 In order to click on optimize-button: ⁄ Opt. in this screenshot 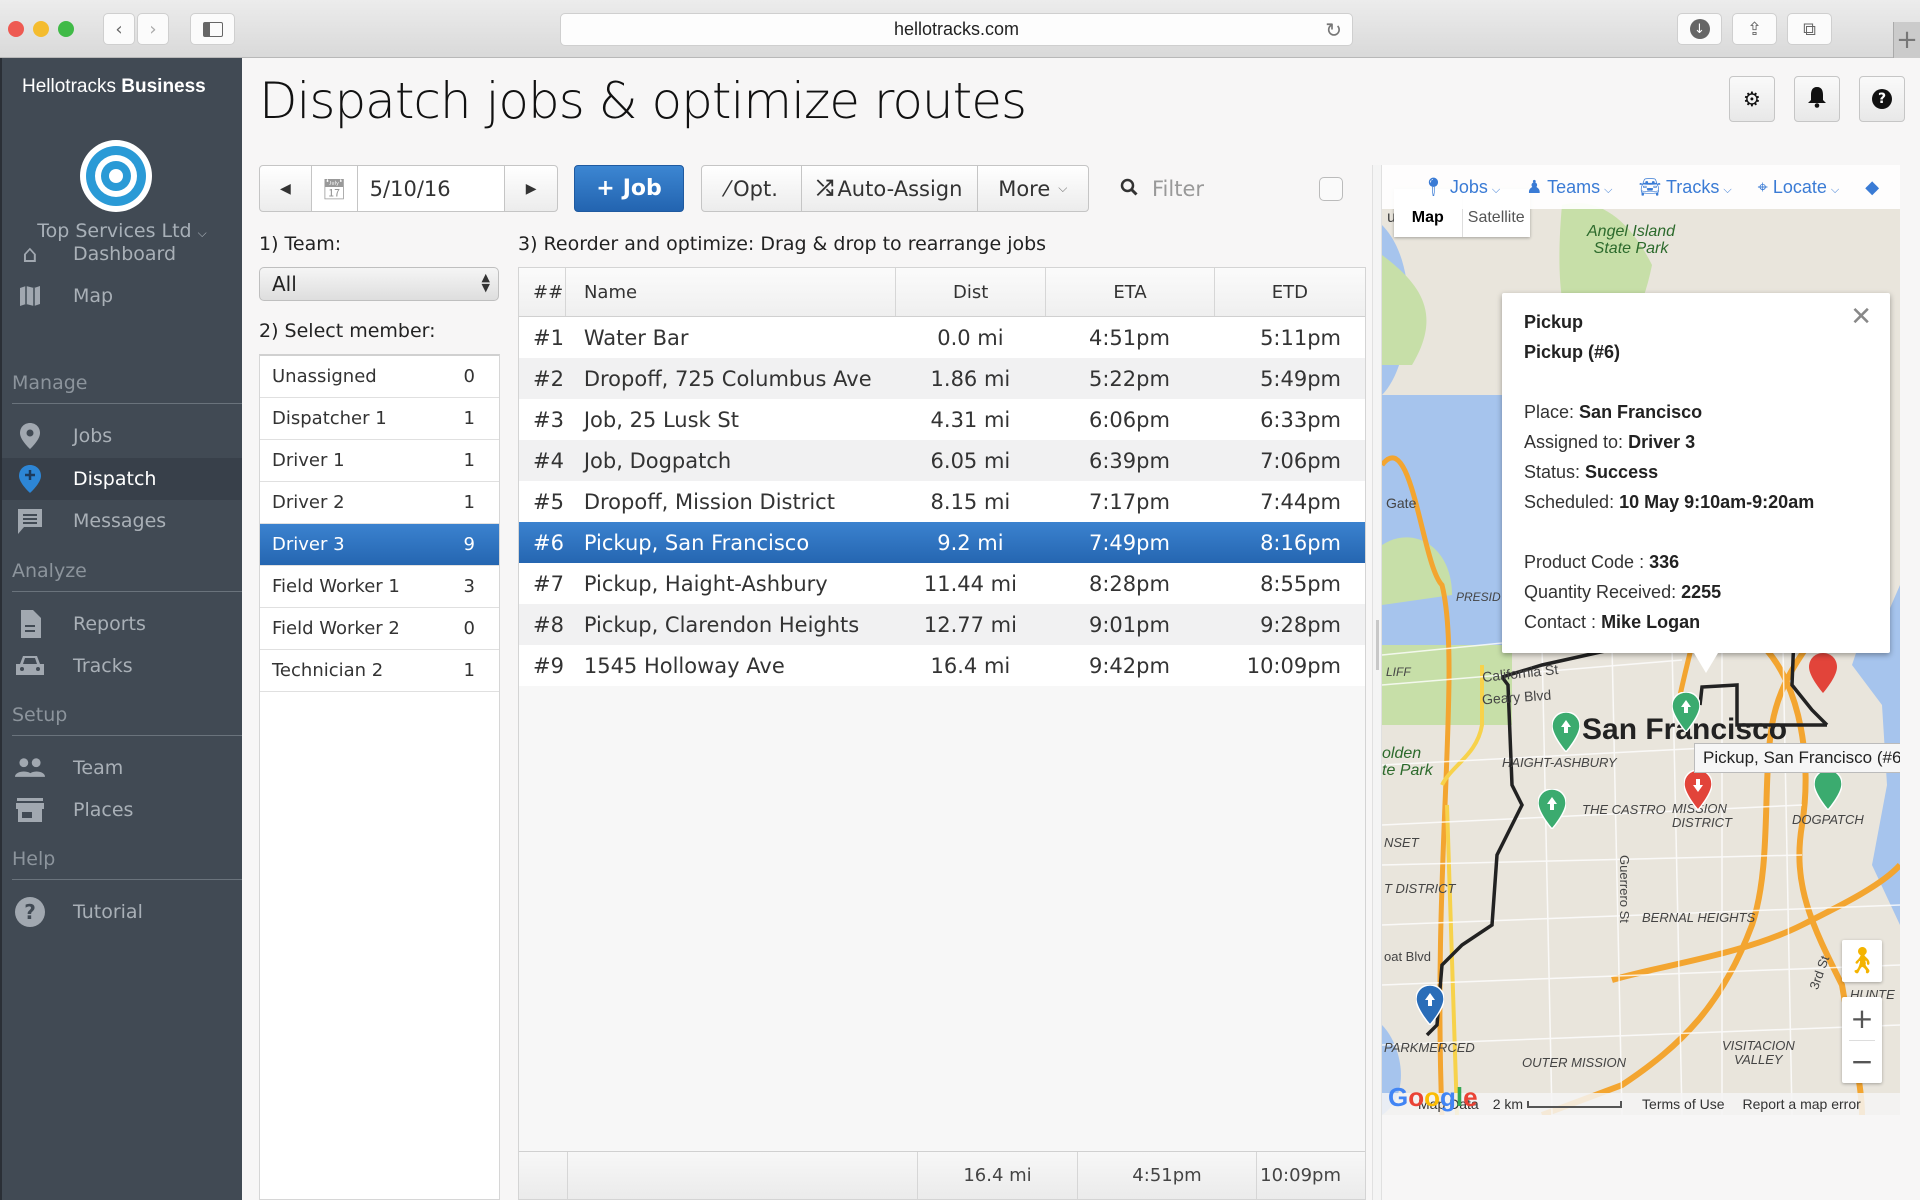, I will do `click(752, 188)`.